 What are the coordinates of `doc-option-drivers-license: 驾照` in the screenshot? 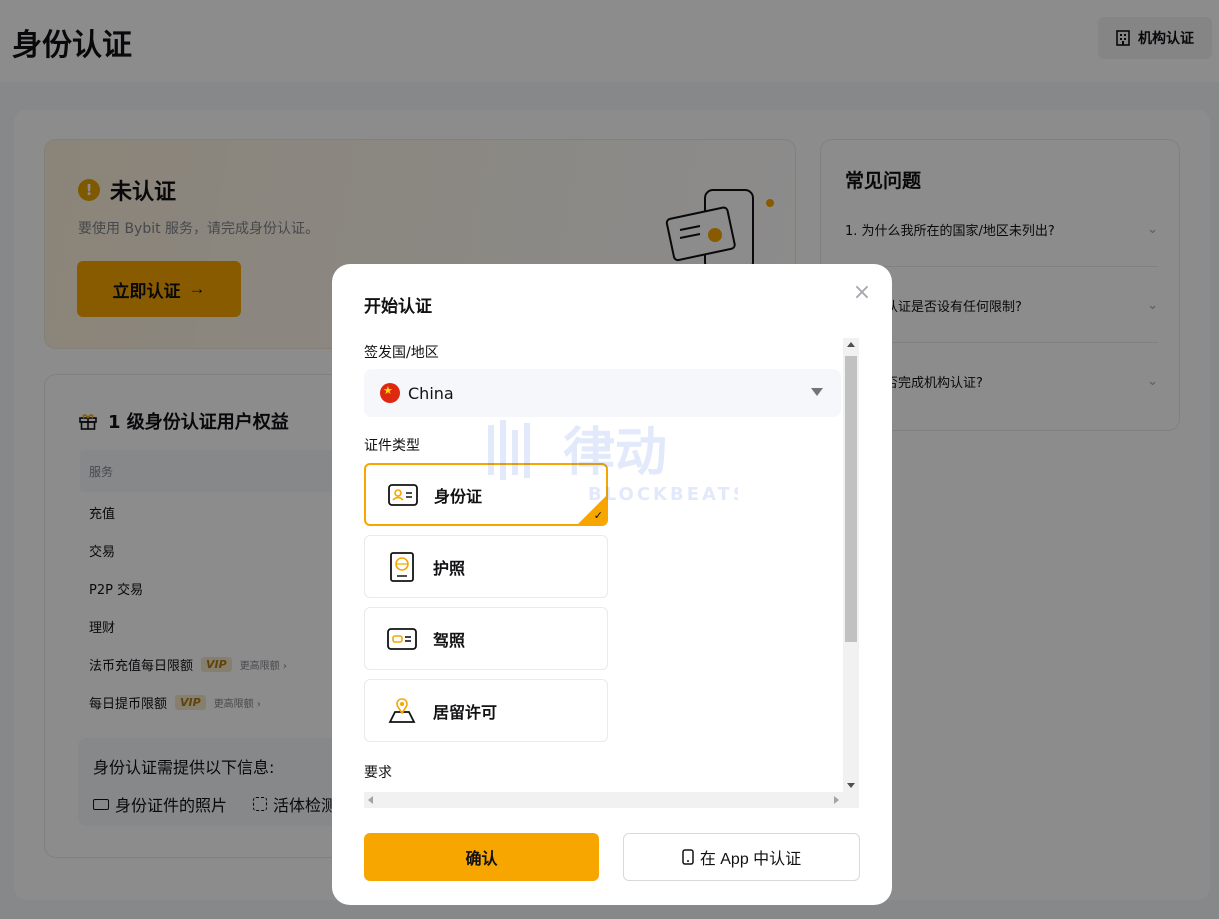 It's located at (486, 638).